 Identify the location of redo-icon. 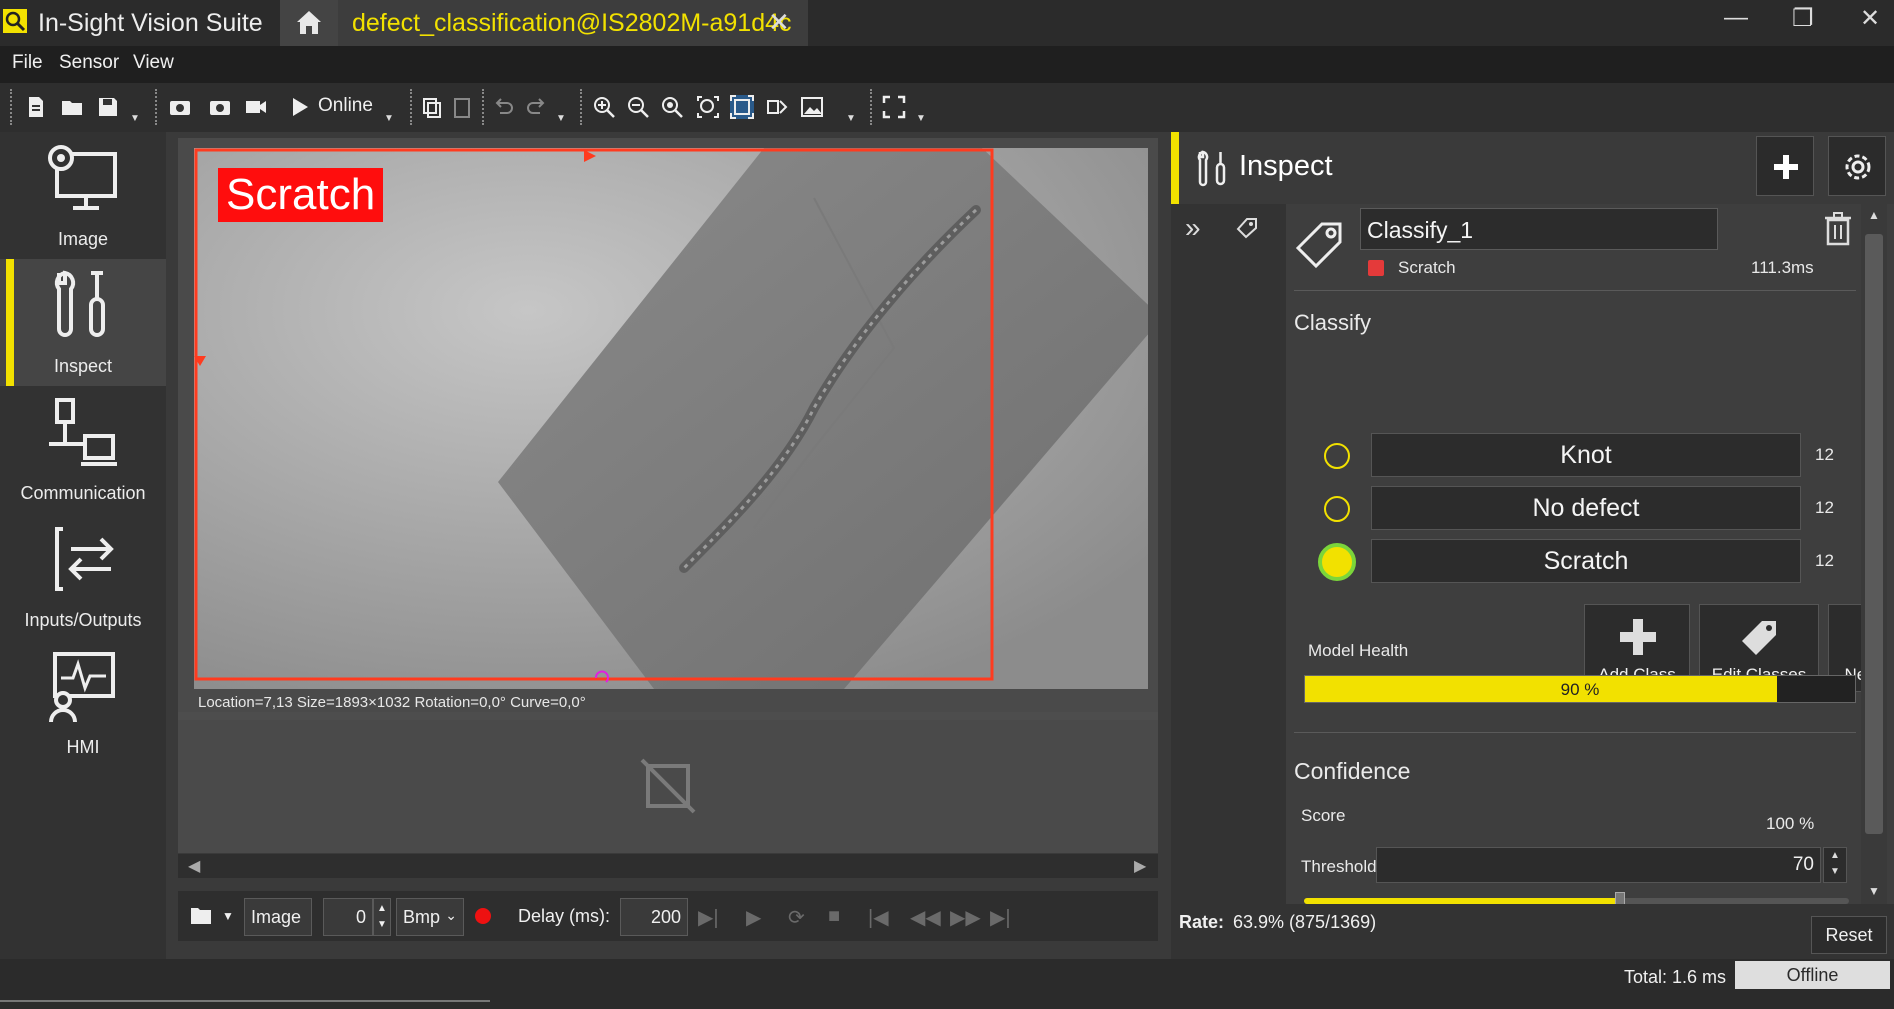
(536, 107).